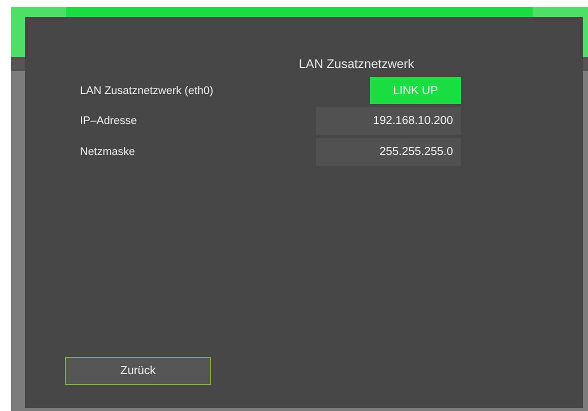  What do you see at coordinates (388, 152) in the screenshot?
I see `value-field: 255.255.255.0` at bounding box center [388, 152].